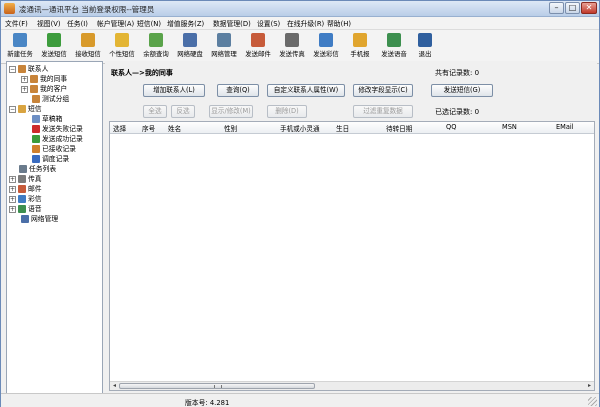 The width and height of the screenshot is (600, 407). I want to click on maximize-button: □, so click(572, 8).